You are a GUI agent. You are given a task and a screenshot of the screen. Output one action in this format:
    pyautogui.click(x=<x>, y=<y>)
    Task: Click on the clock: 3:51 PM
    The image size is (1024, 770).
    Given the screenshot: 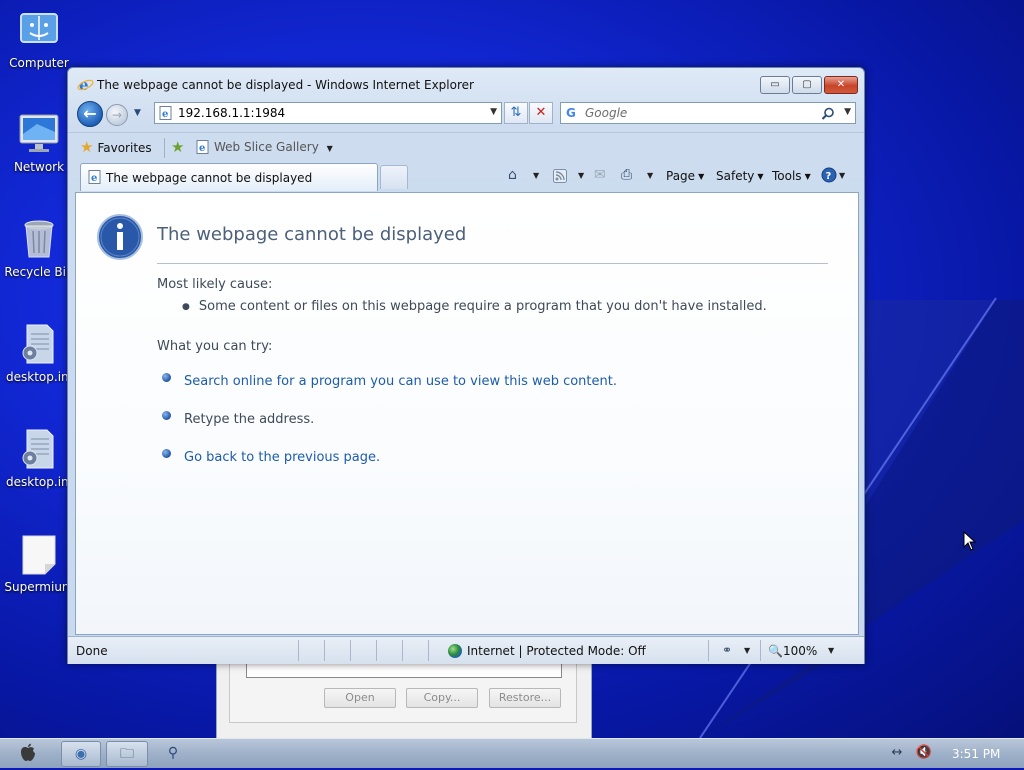 What is the action you would take?
    pyautogui.click(x=976, y=754)
    